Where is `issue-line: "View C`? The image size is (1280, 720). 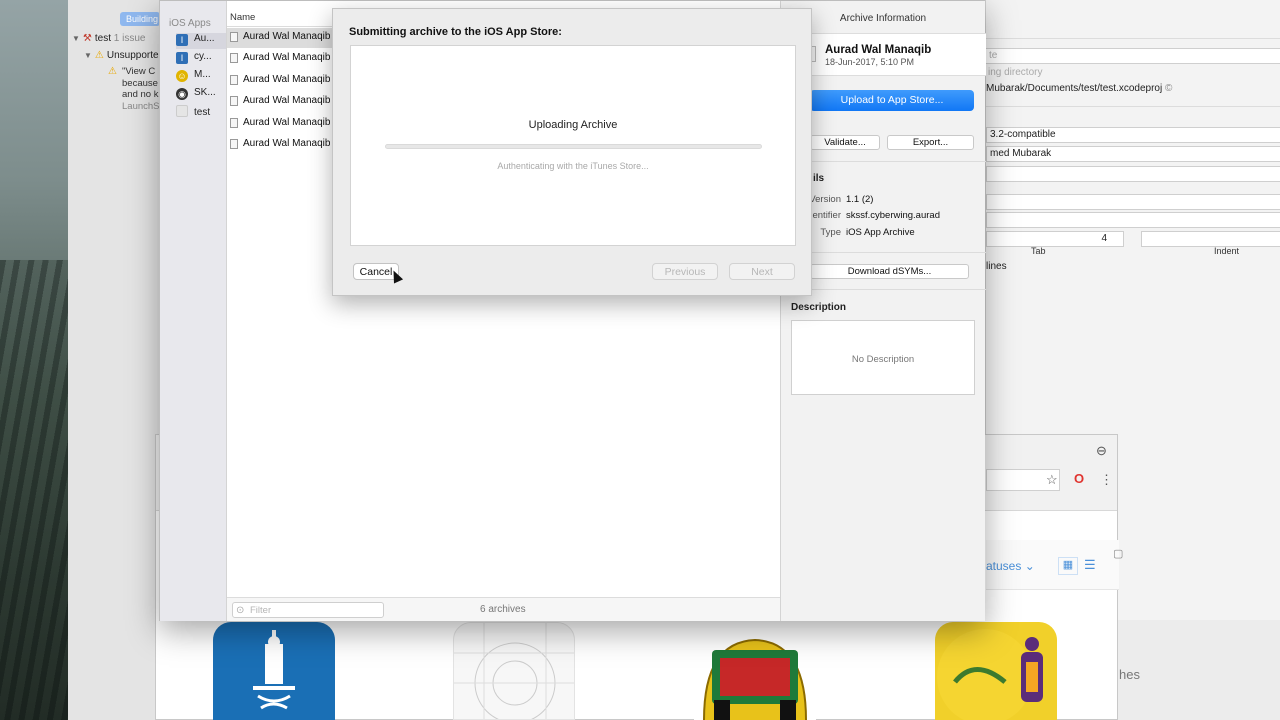 issue-line: "View C is located at coordinates (139, 71).